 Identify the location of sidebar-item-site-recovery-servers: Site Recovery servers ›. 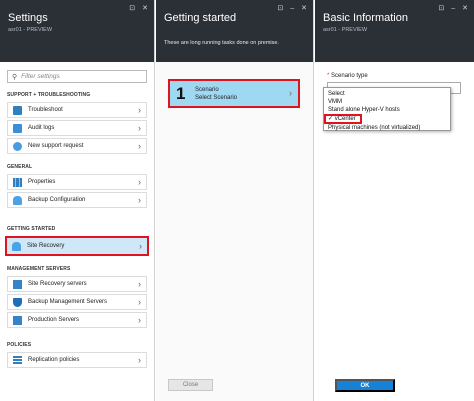
(77, 284).